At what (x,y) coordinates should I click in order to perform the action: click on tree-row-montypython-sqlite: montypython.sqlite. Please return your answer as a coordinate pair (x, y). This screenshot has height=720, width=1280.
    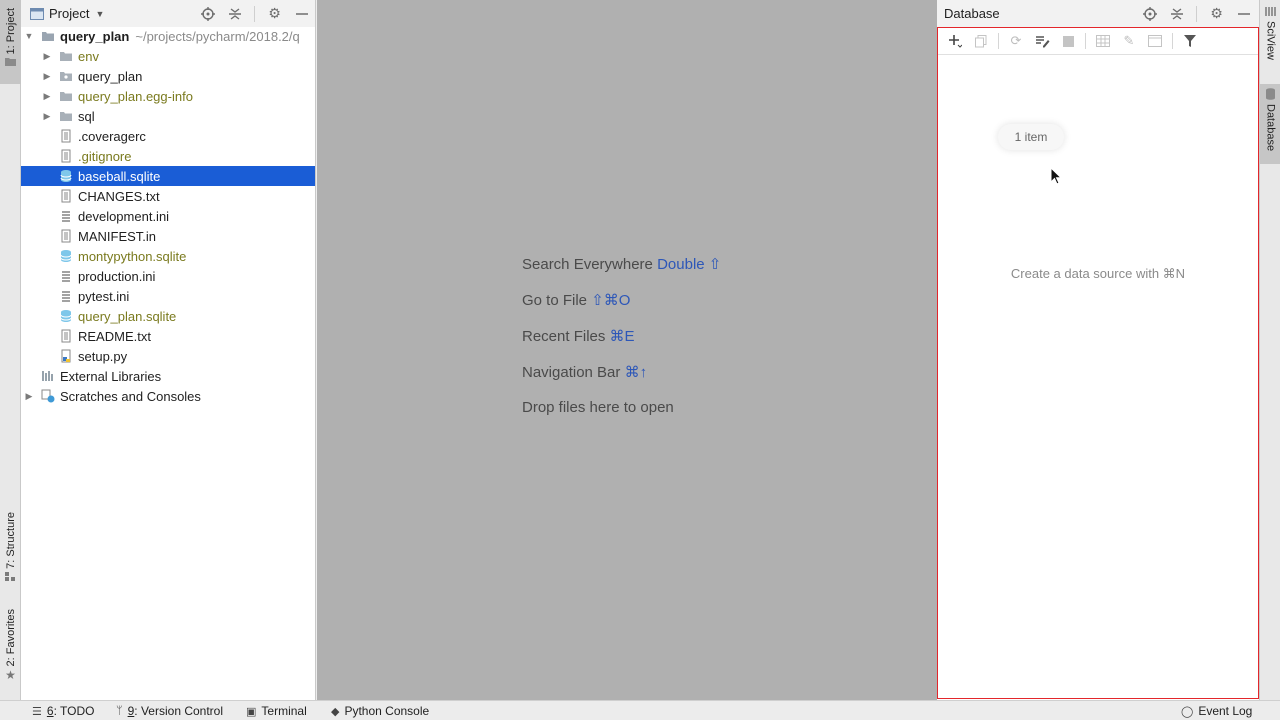
    Looking at the image, I should click on (168, 256).